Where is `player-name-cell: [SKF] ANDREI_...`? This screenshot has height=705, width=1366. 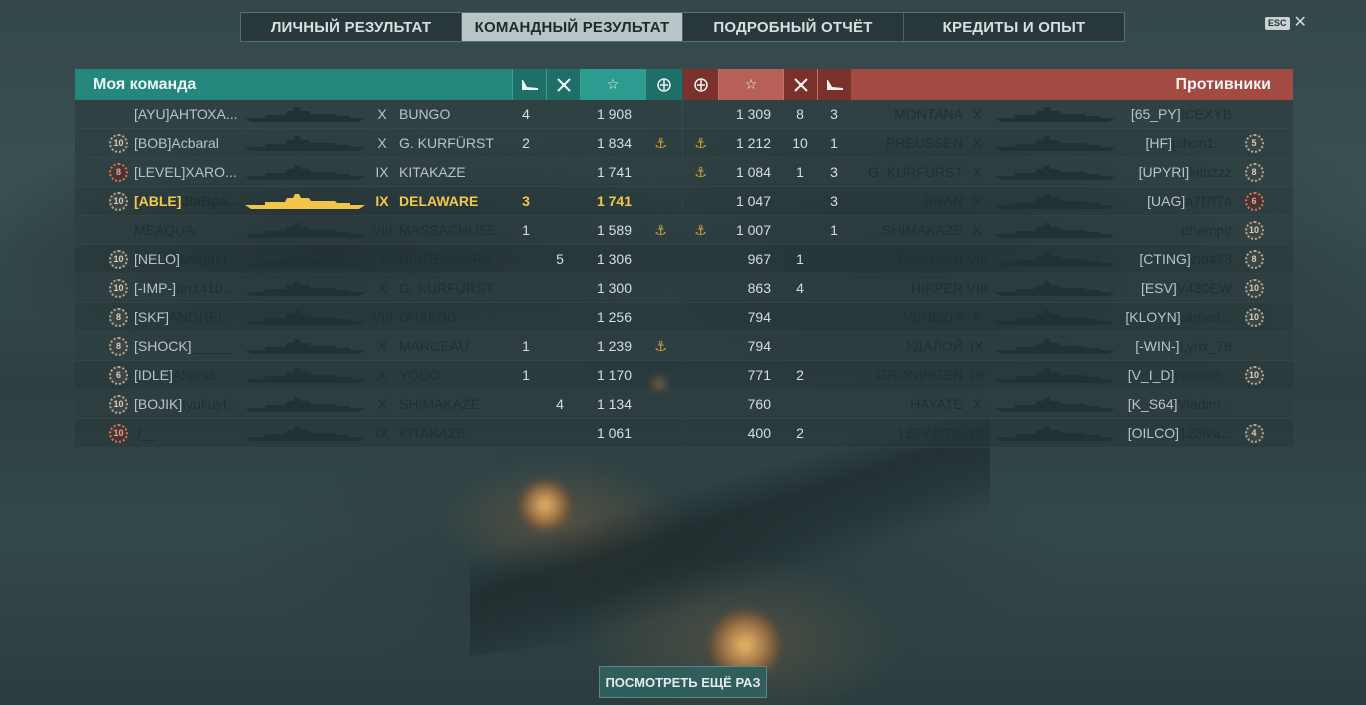 player-name-cell: [SKF] ANDREI_... is located at coordinates (187, 317).